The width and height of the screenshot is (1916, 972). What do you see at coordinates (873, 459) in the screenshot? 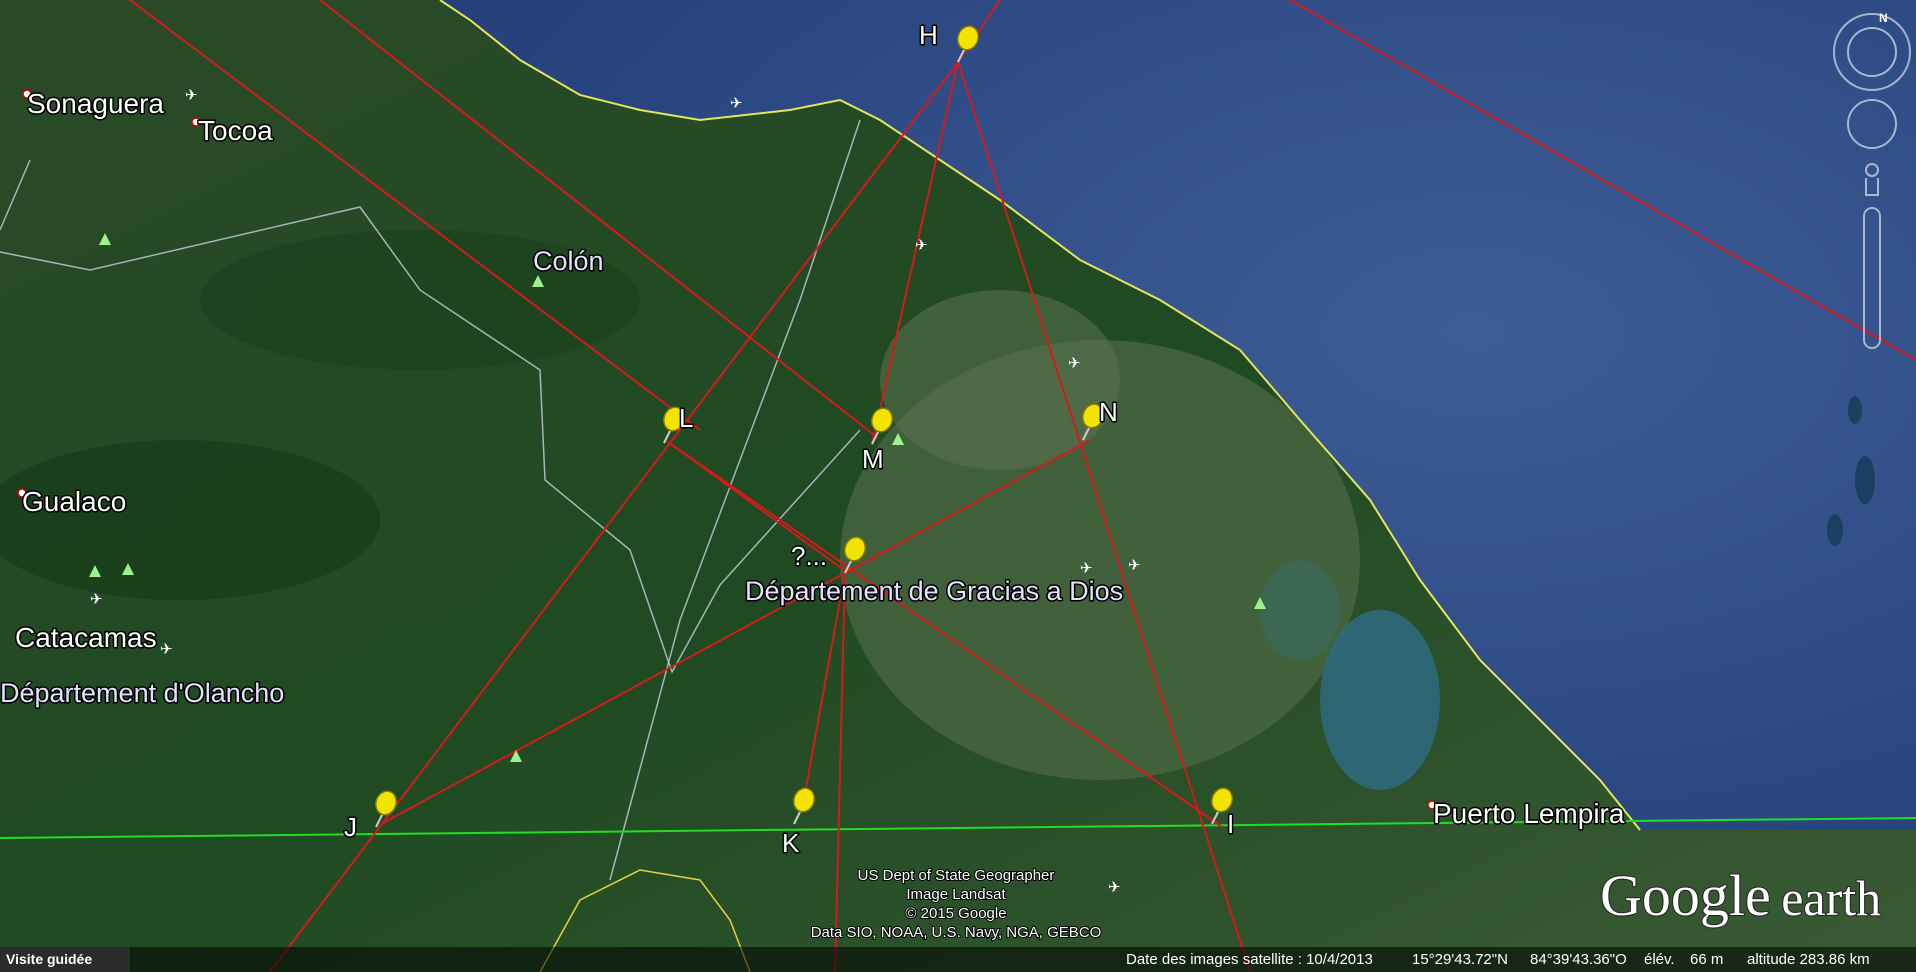
I see `pin-label-M: M` at bounding box center [873, 459].